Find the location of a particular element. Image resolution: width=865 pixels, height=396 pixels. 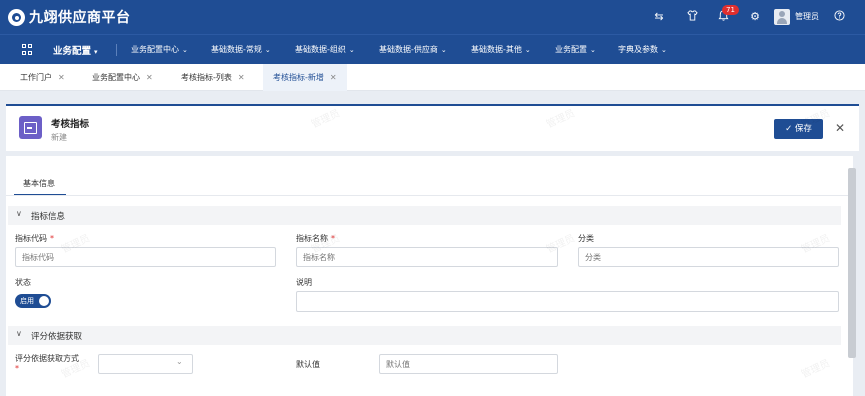

gear-icon: ⚙ is located at coordinates (755, 17).